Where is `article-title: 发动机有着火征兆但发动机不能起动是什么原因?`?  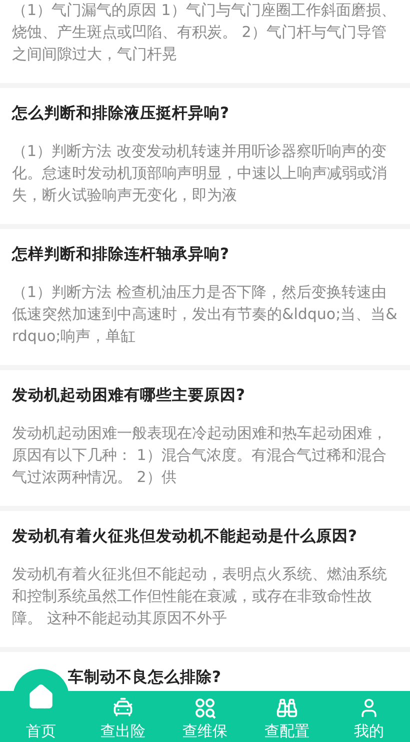
article-title: 发动机有着火征兆但发动机不能起动是什么原因? is located at coordinates (185, 536).